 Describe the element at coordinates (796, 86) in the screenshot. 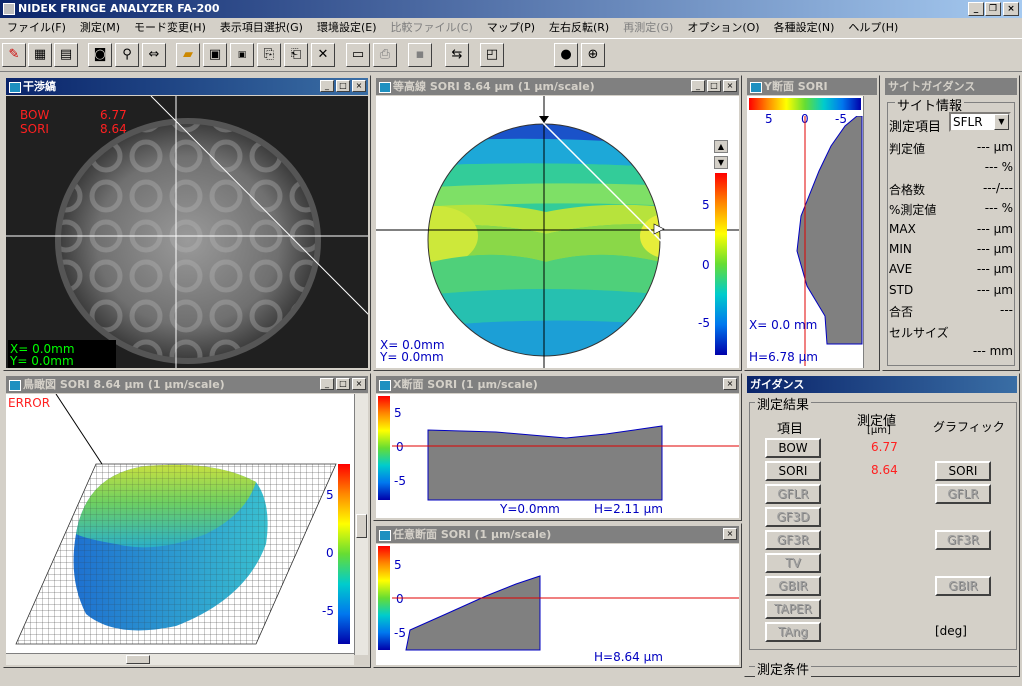

I see `y-section-title: Y断面 SORI` at that location.